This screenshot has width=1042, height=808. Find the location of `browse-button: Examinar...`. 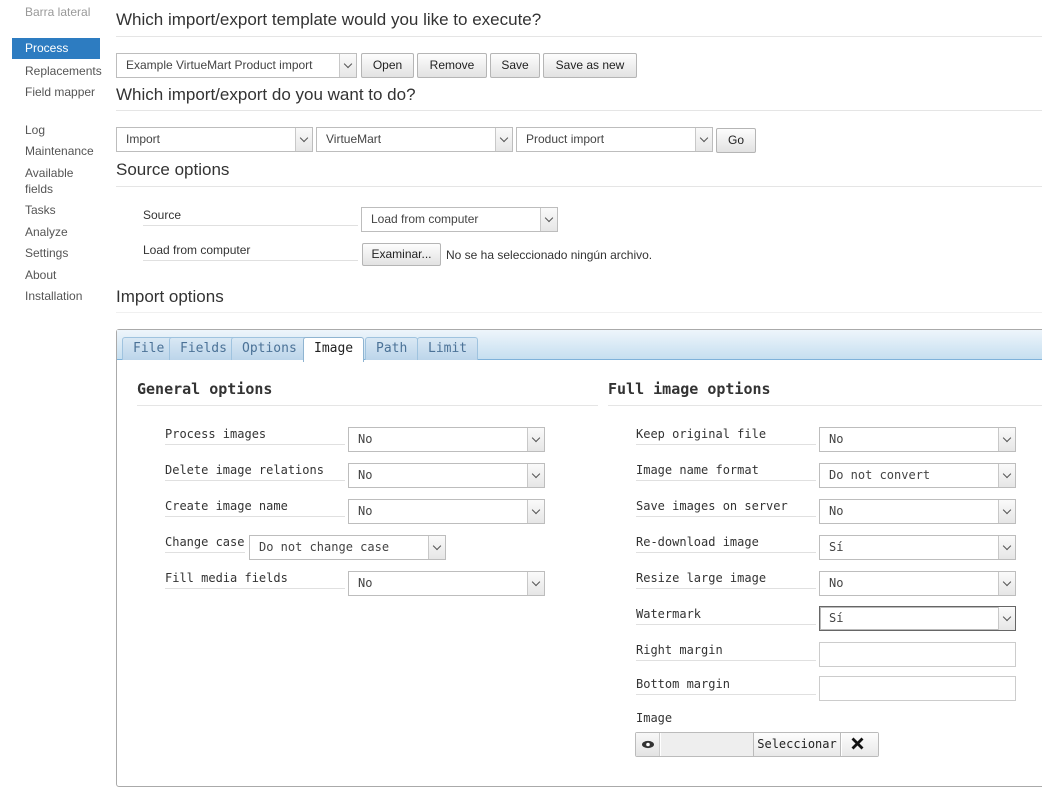

browse-button: Examinar... is located at coordinates (401, 254).